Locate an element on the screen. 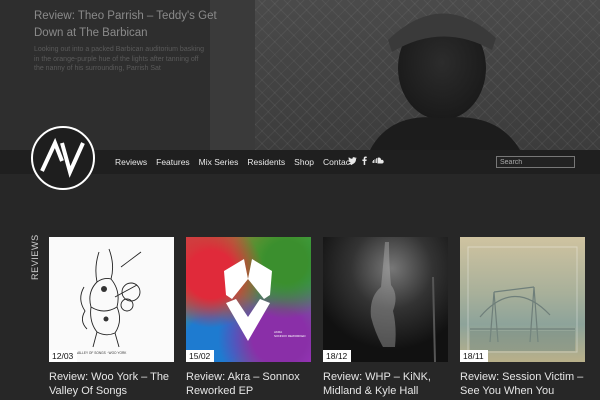 The height and width of the screenshot is (400, 600). review-title: Review: Woo York – The Valley Of Songs is located at coordinates (114, 384).